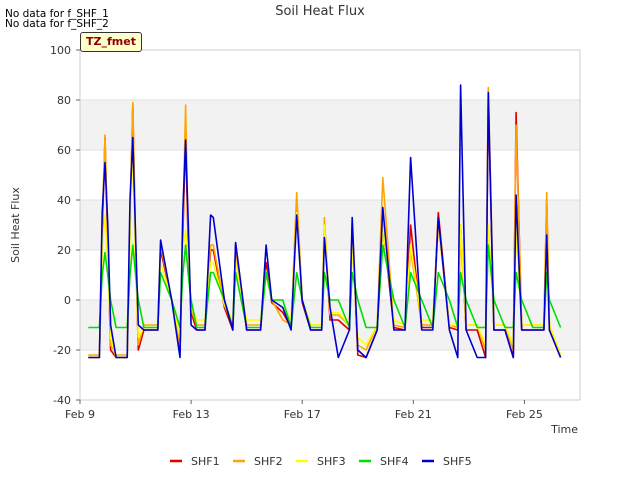 The image size is (640, 480). What do you see at coordinates (64, 150) in the screenshot?
I see `y-tick-label: 60` at bounding box center [64, 150].